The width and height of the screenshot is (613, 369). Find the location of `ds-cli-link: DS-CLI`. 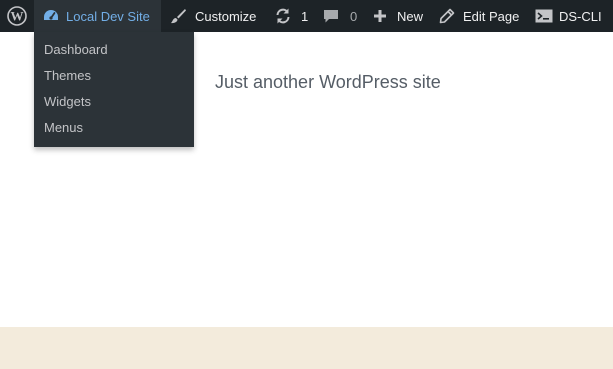

ds-cli-link: DS-CLI is located at coordinates (568, 16).